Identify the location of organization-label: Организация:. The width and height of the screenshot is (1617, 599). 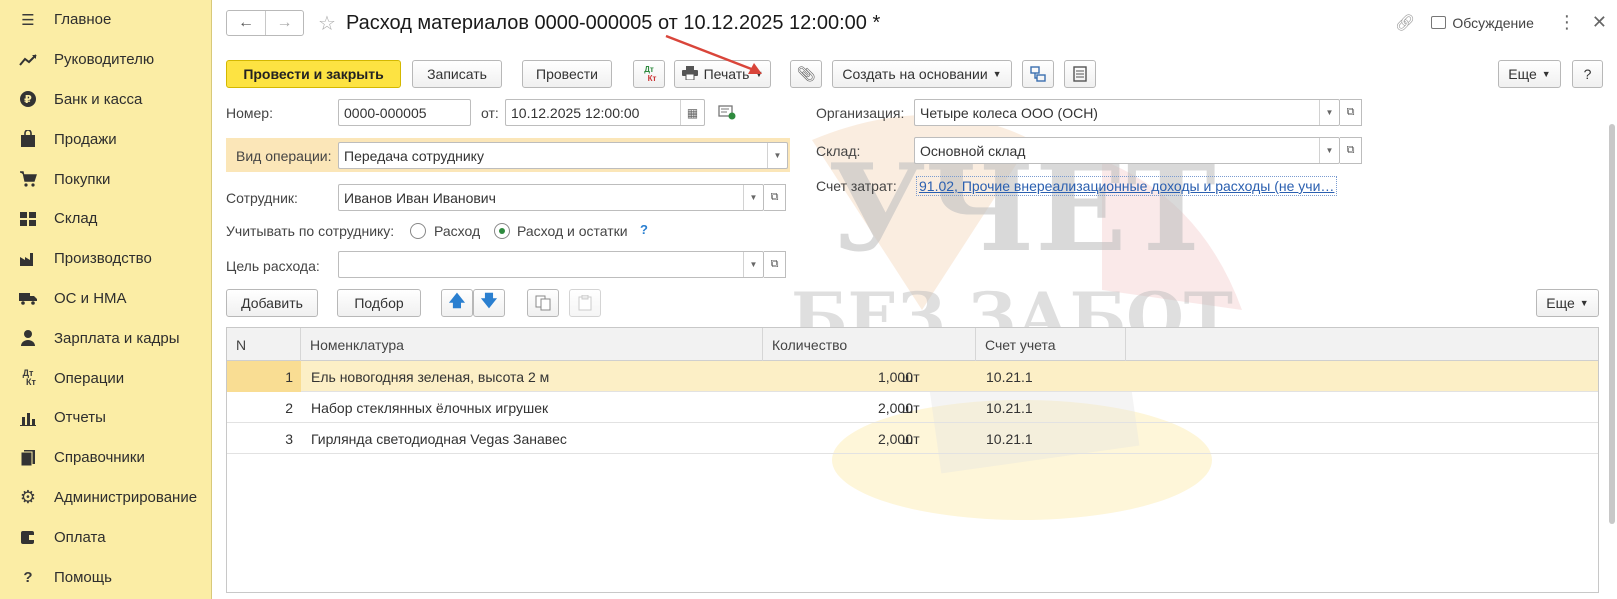
(860, 113).